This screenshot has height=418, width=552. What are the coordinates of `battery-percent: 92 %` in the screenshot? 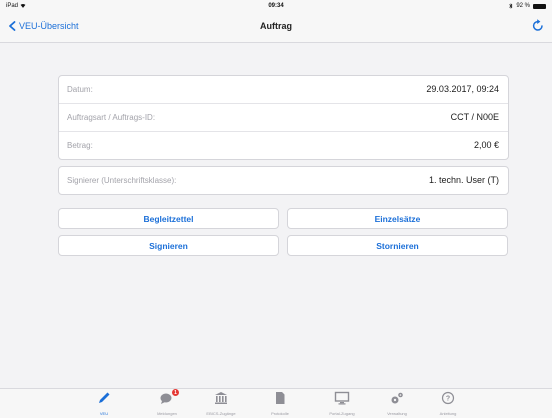 It's located at (523, 6).